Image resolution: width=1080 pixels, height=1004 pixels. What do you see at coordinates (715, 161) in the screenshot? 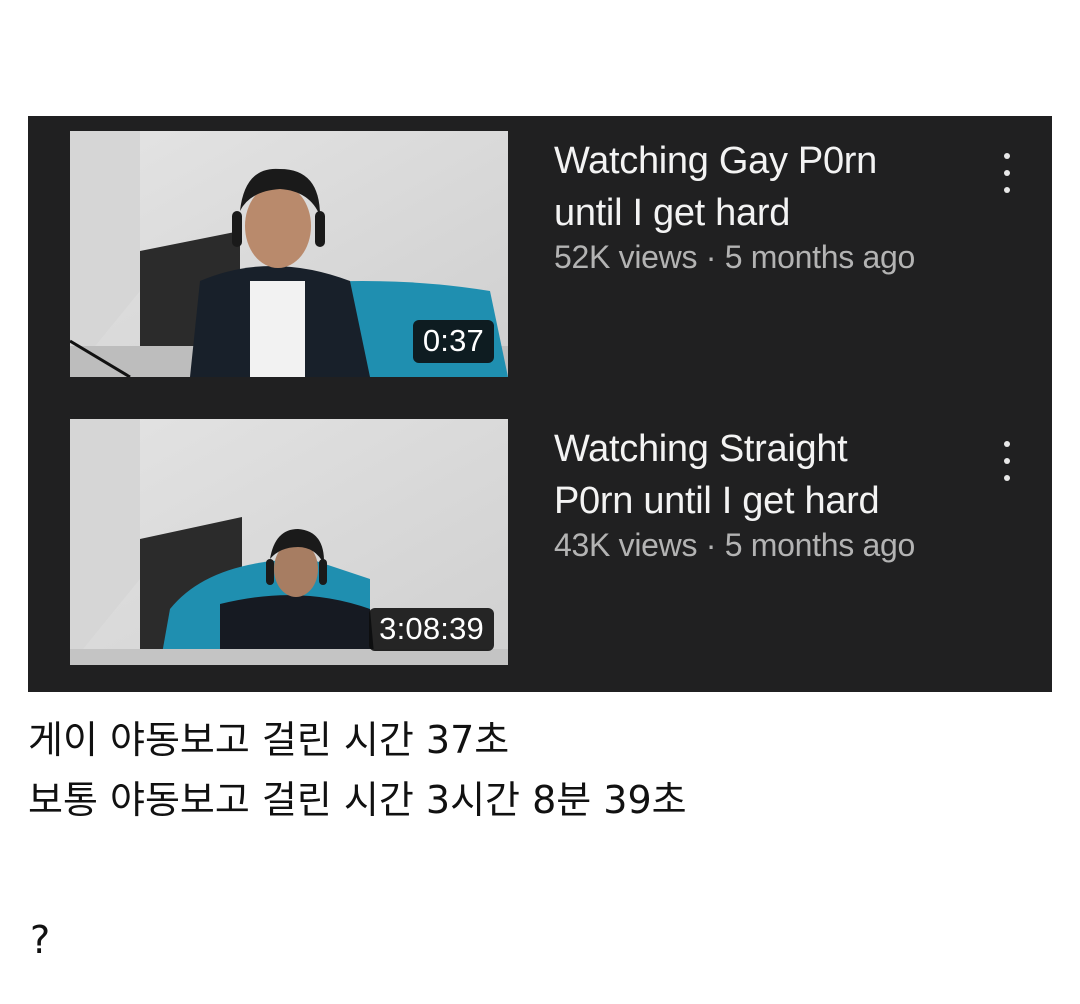
I see `title-line: Watching Gay P0rn` at bounding box center [715, 161].